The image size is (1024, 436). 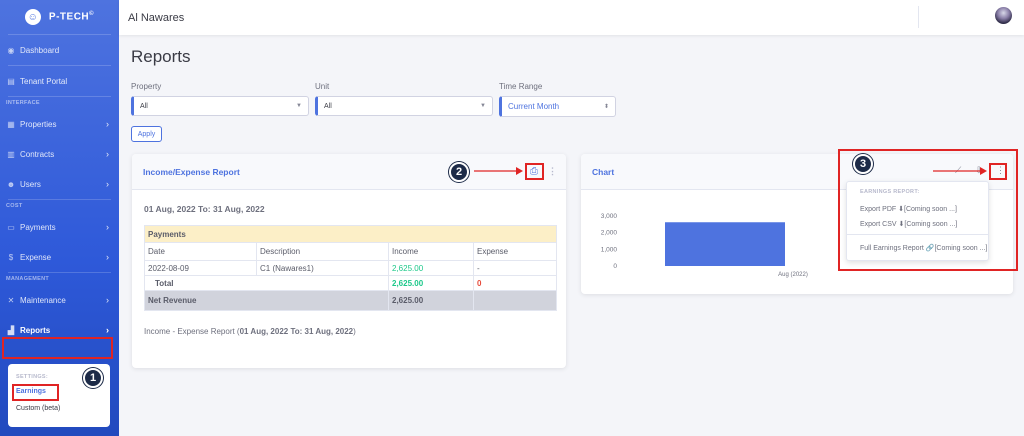 I want to click on highlight-reports, so click(x=57, y=348).